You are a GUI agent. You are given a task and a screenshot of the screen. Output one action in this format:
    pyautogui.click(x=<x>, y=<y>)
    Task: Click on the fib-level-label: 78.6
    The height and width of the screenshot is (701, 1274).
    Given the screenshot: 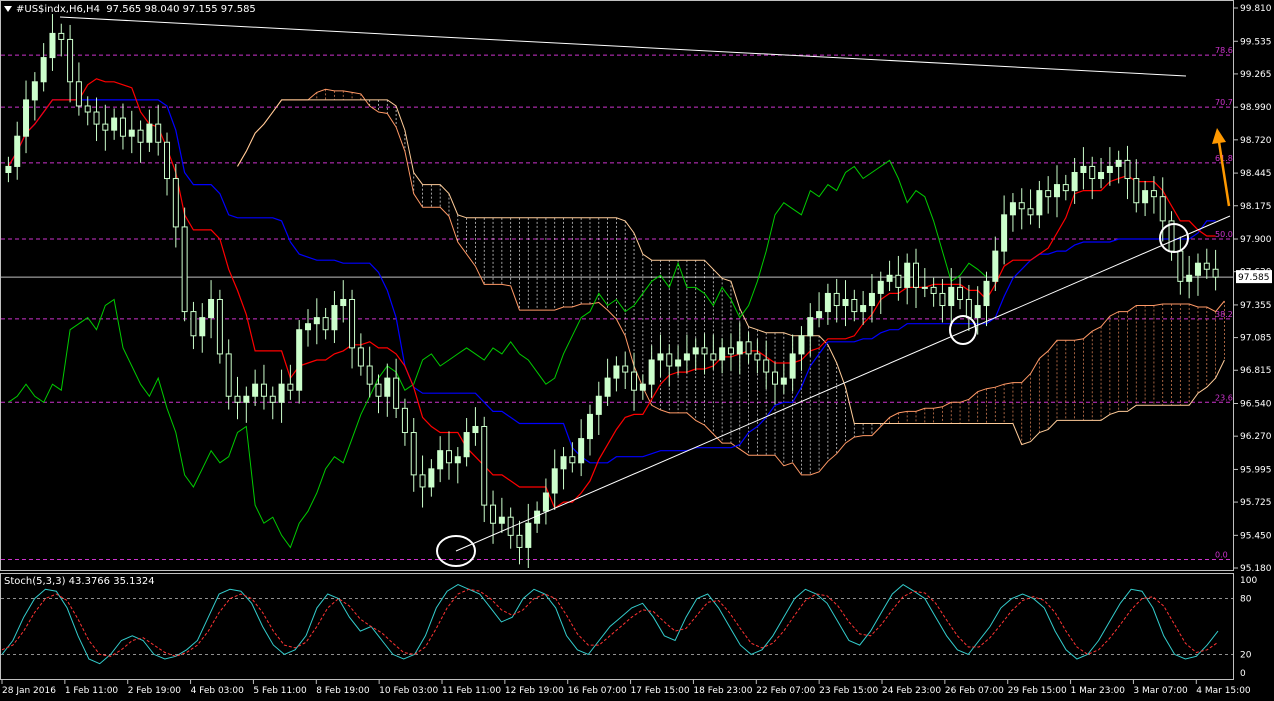 What is the action you would take?
    pyautogui.click(x=1224, y=50)
    